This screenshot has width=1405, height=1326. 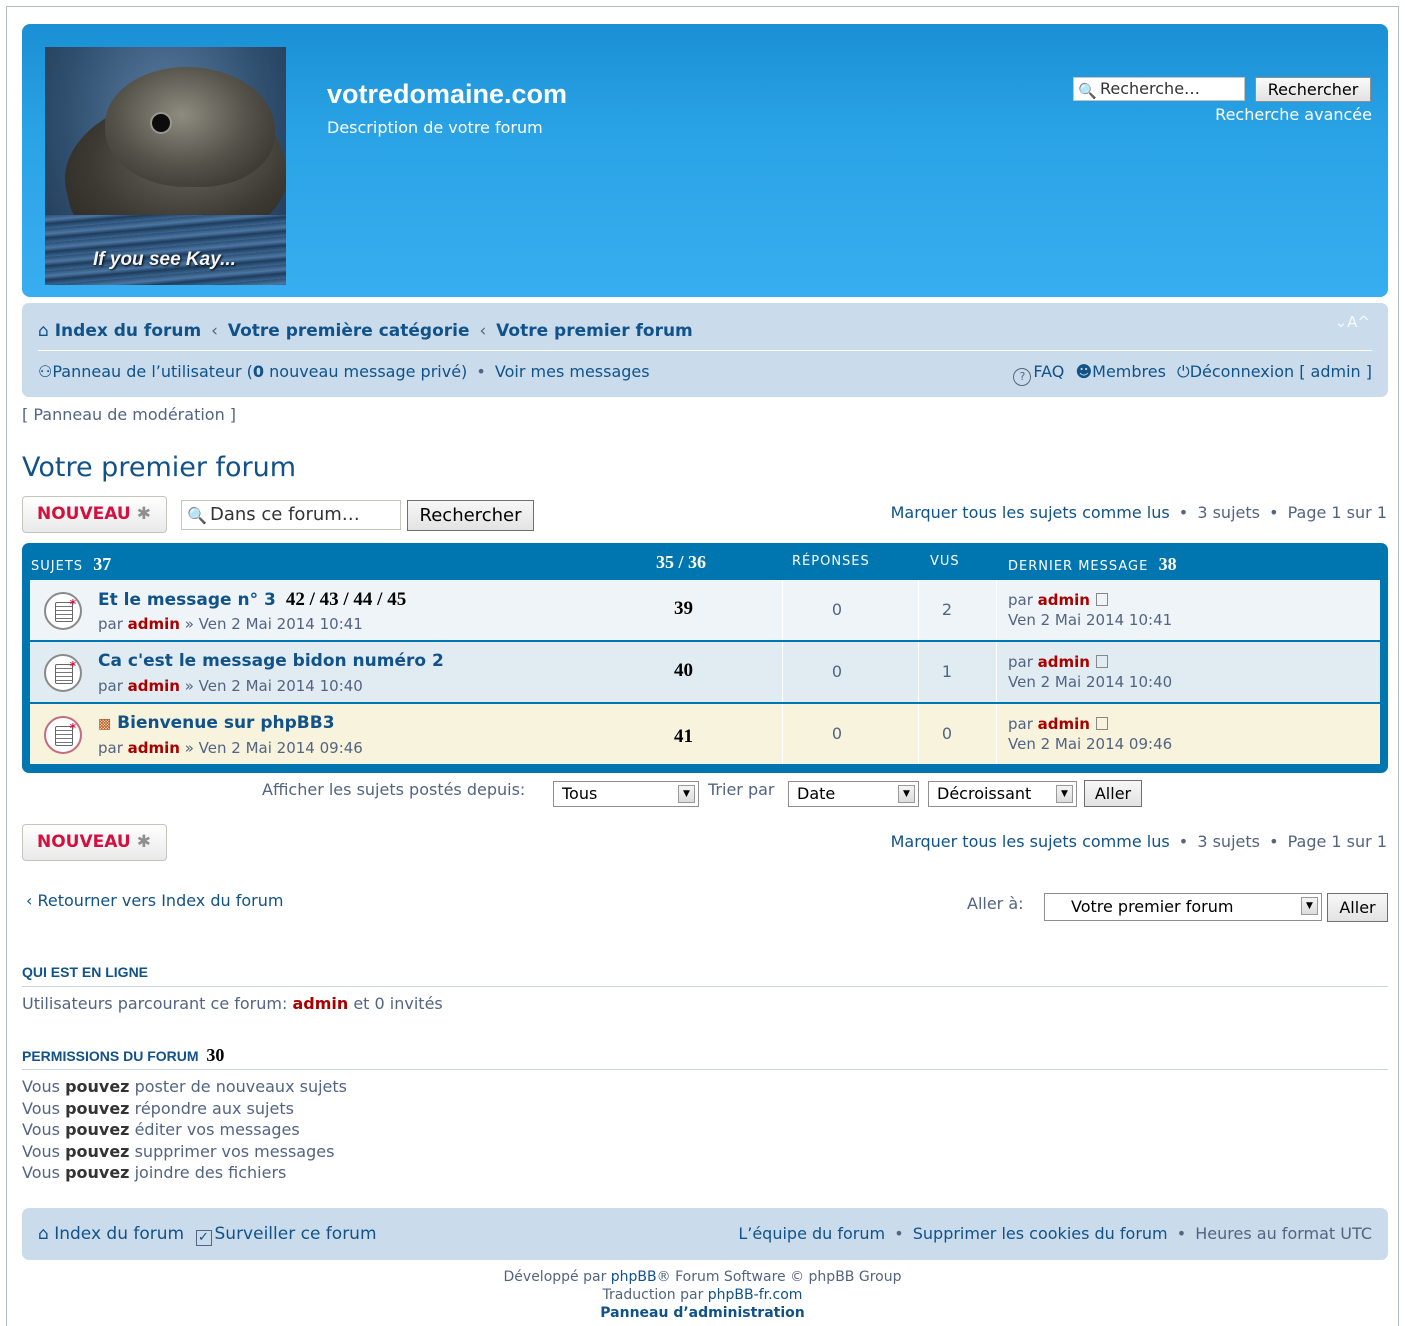 I want to click on faq-link: FAQ, so click(x=1048, y=371).